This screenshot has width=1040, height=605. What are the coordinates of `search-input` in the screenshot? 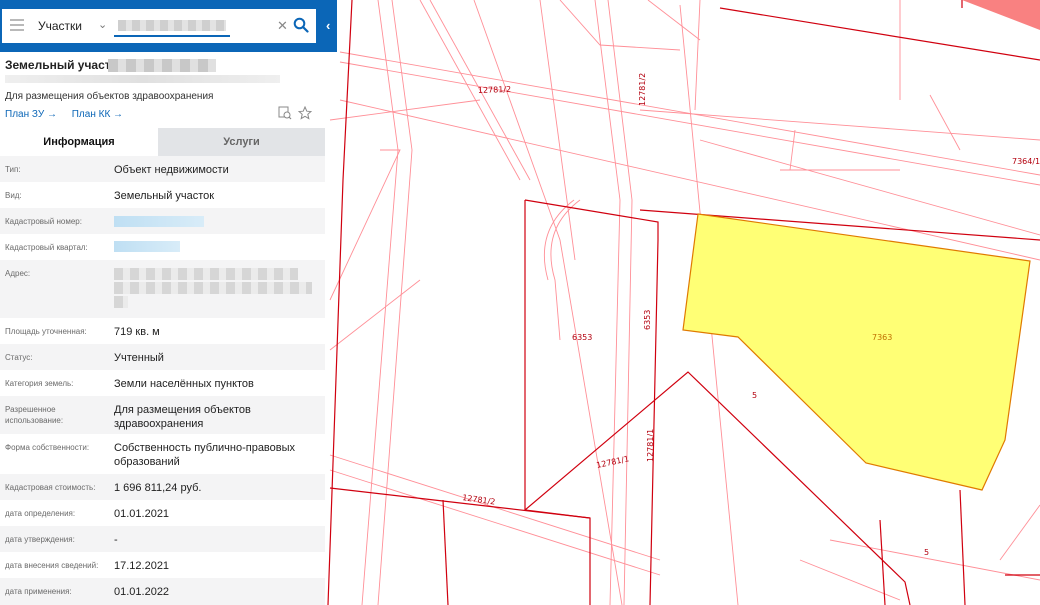 It's located at (172, 26).